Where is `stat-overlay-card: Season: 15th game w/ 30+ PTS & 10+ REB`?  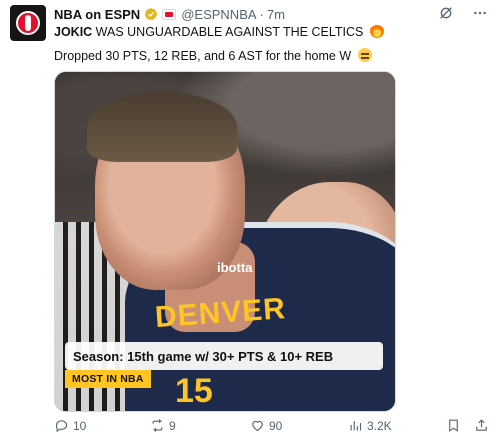 stat-overlay-card: Season: 15th game w/ 30+ PTS & 10+ REB is located at coordinates (224, 356).